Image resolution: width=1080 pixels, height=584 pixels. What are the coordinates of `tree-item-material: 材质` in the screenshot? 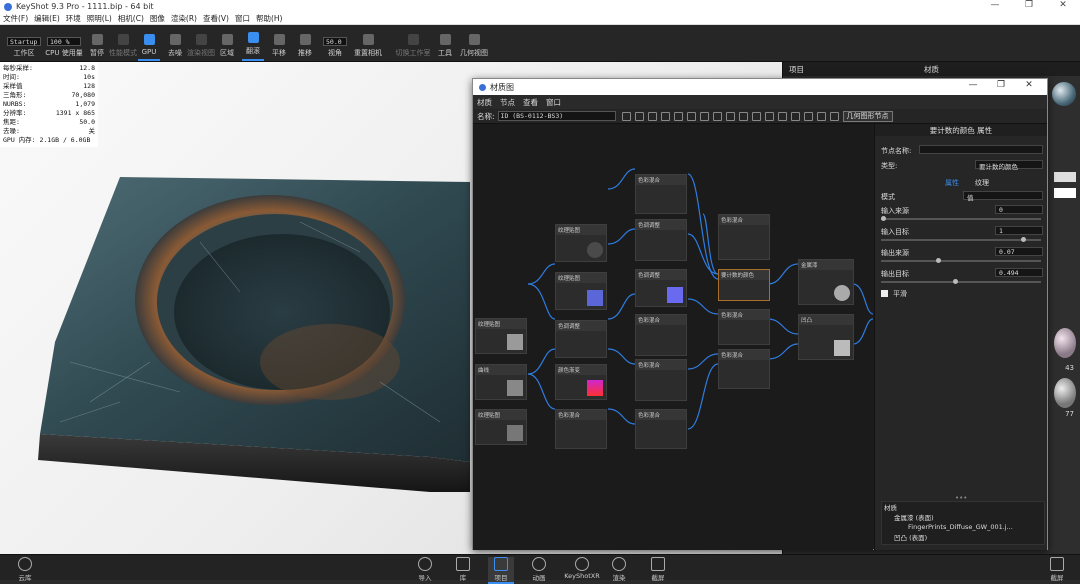 It's located at (963, 507).